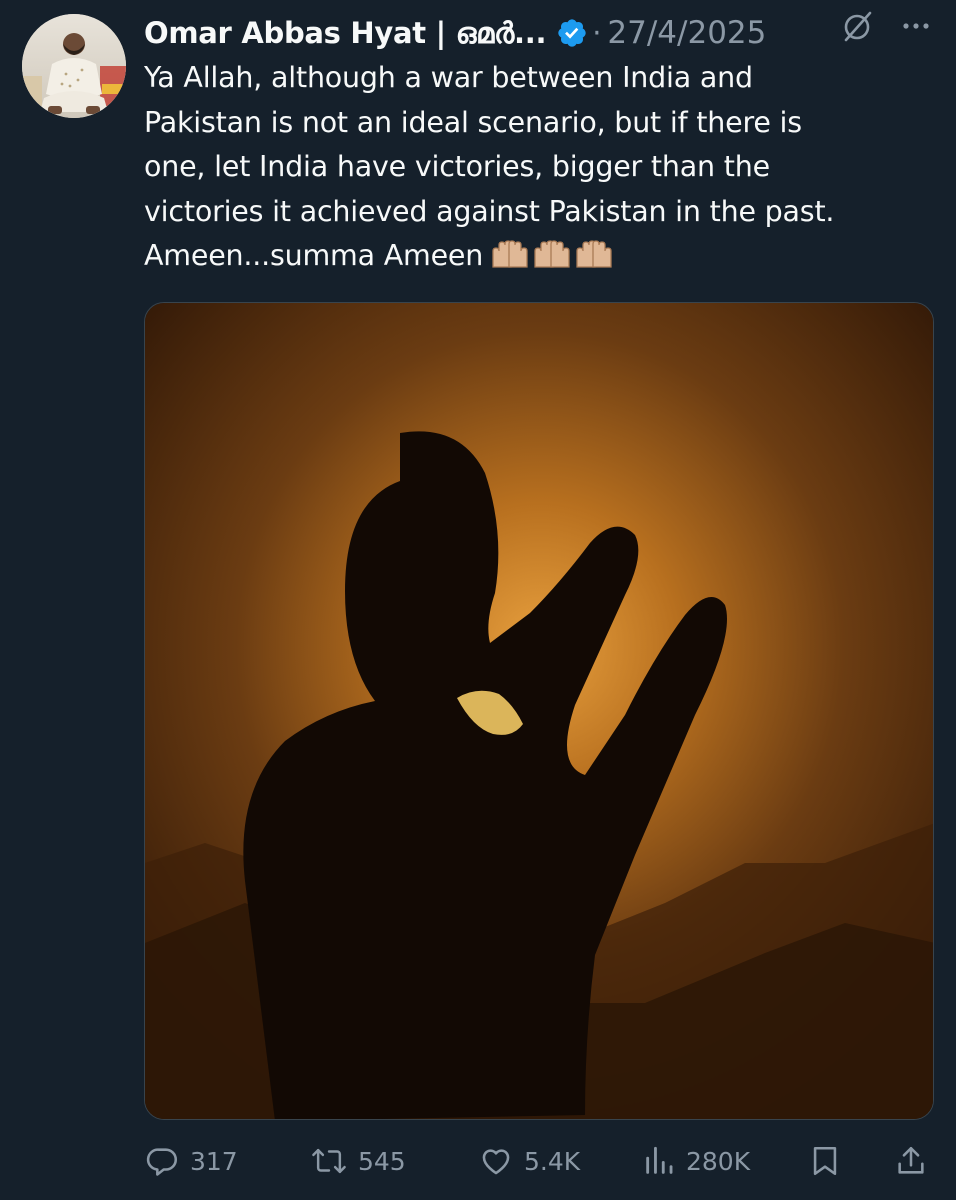 The height and width of the screenshot is (1200, 956). What do you see at coordinates (572, 33) in the screenshot?
I see `verified-badge-icon` at bounding box center [572, 33].